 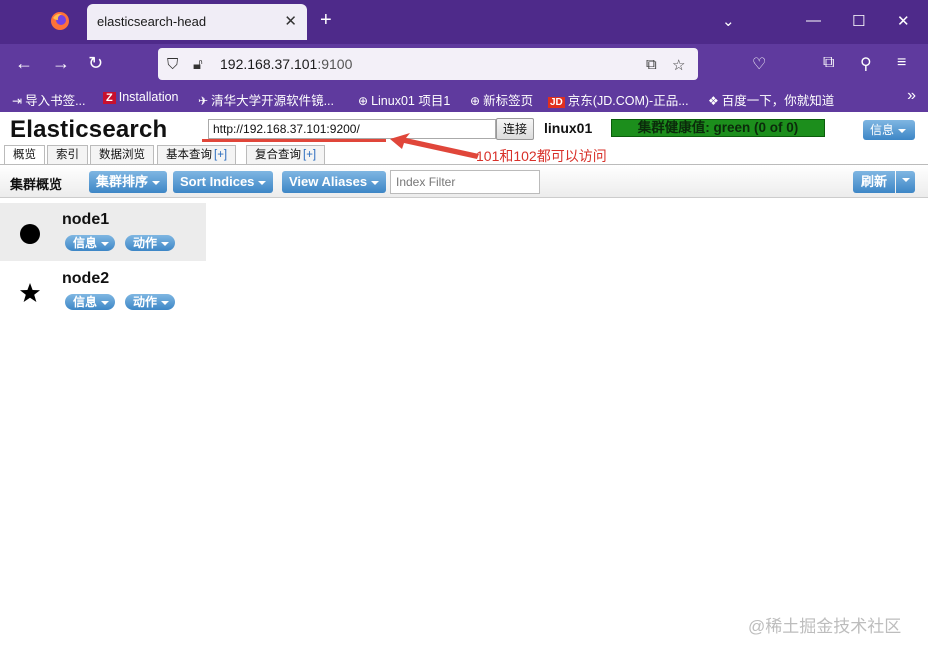 What do you see at coordinates (89, 129) in the screenshot?
I see `app-title: Elasticsearch` at bounding box center [89, 129].